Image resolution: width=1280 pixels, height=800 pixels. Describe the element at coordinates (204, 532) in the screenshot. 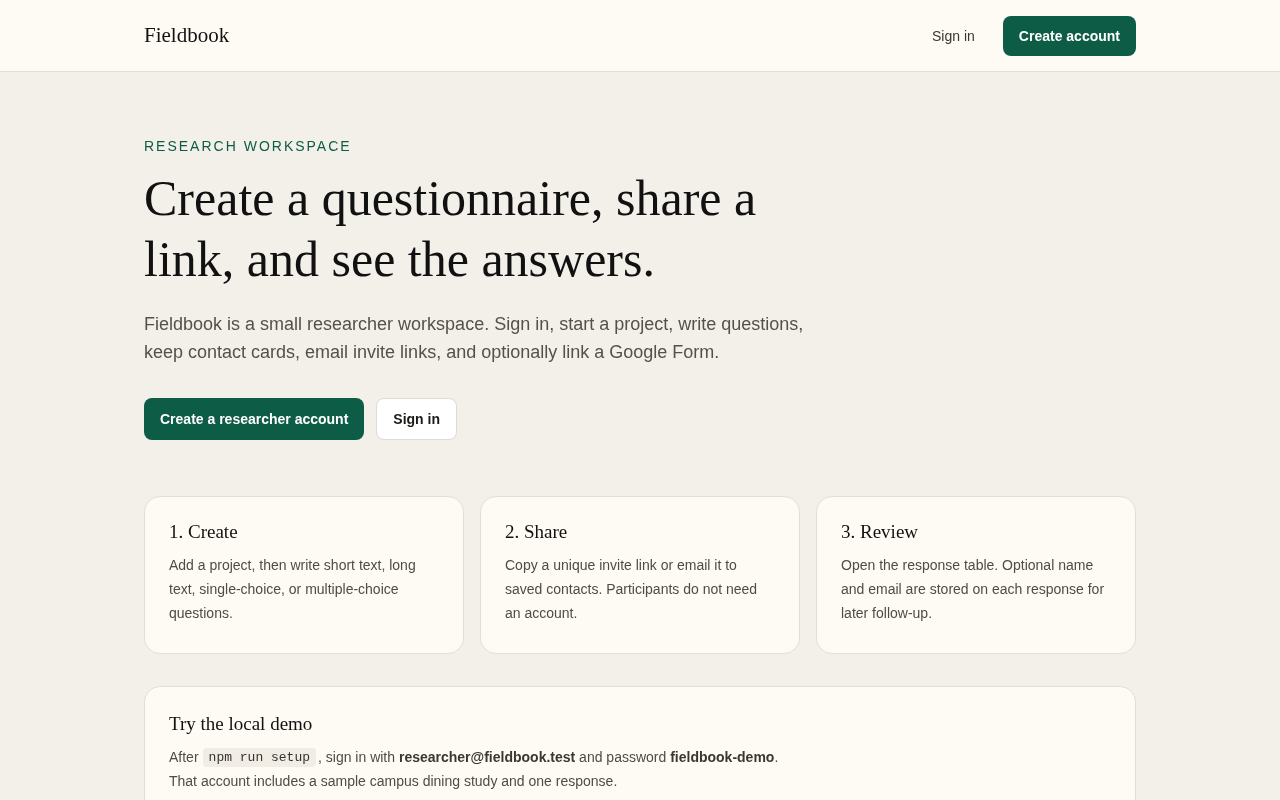

I see `card-title: 1. Create` at that location.